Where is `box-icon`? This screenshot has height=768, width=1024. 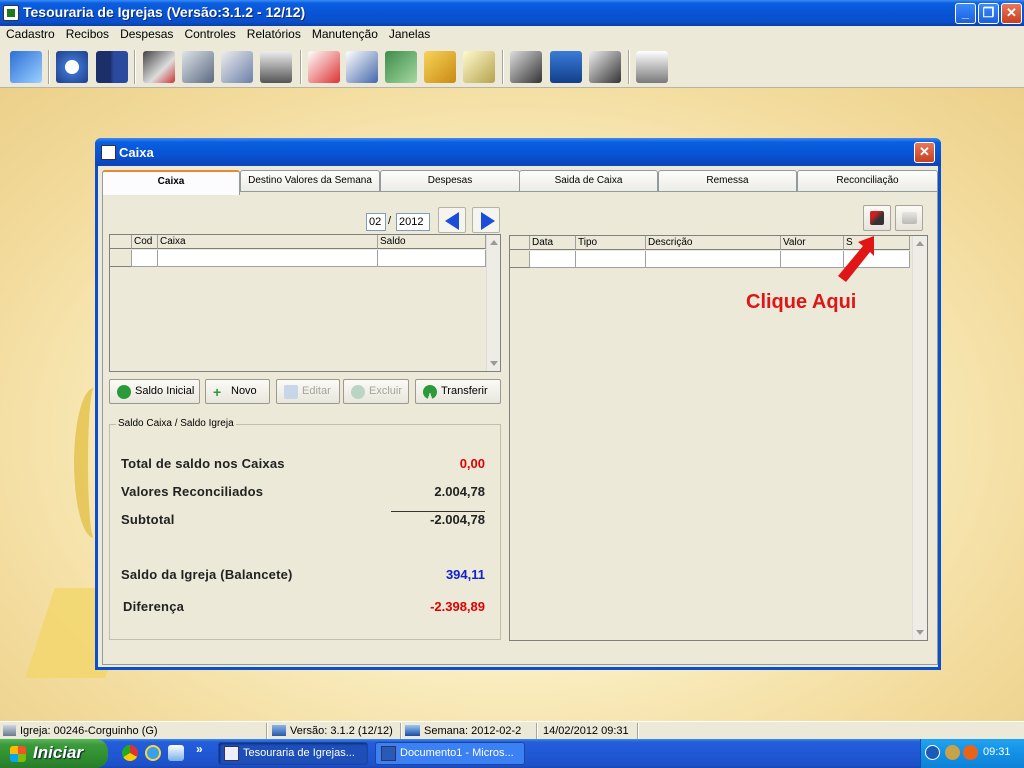
box-icon is located at coordinates (440, 67).